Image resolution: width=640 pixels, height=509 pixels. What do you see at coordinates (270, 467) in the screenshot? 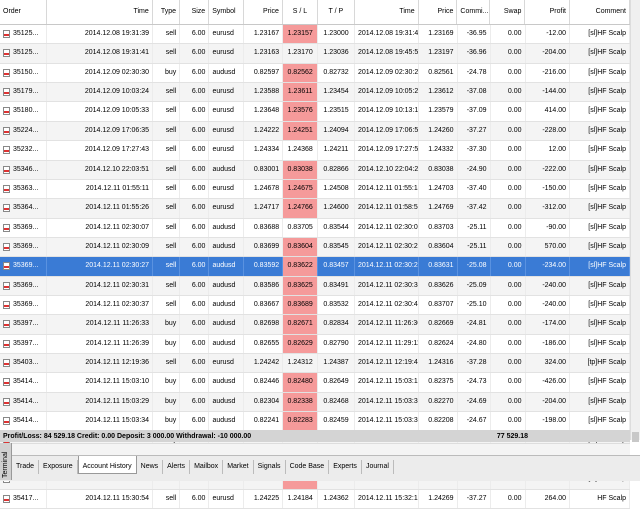
I see `tab-signals: Signals` at bounding box center [270, 467].